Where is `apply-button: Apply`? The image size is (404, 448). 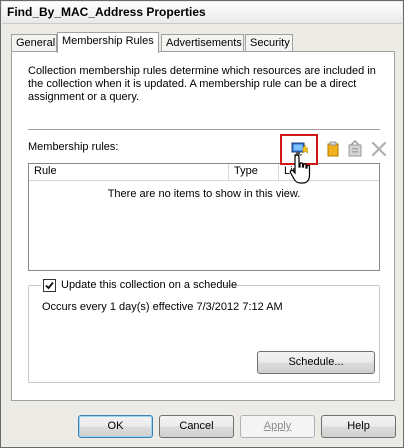
apply-button: Apply is located at coordinates (277, 426).